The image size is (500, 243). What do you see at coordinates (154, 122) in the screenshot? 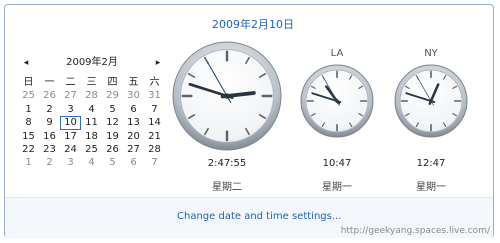
I see `calendar-day: 14` at bounding box center [154, 122].